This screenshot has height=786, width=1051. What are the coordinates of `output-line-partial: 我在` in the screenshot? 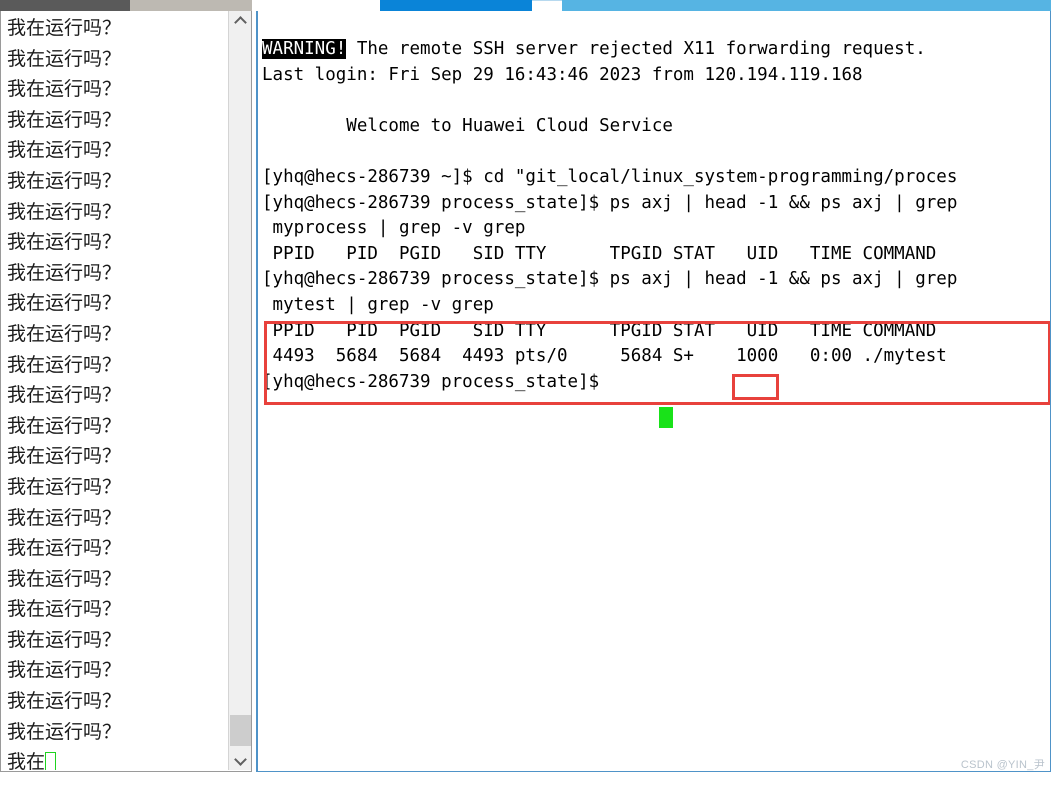 It's located at (118, 758).